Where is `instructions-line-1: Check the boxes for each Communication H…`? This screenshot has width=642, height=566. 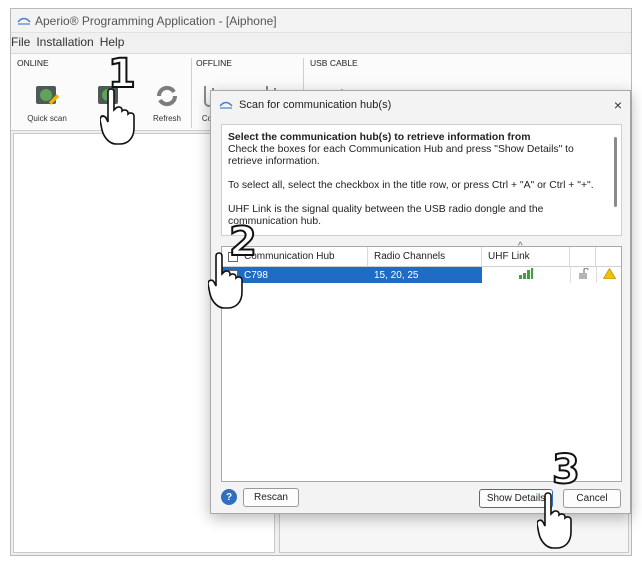 instructions-line-1: Check the boxes for each Communication H… is located at coordinates (401, 155).